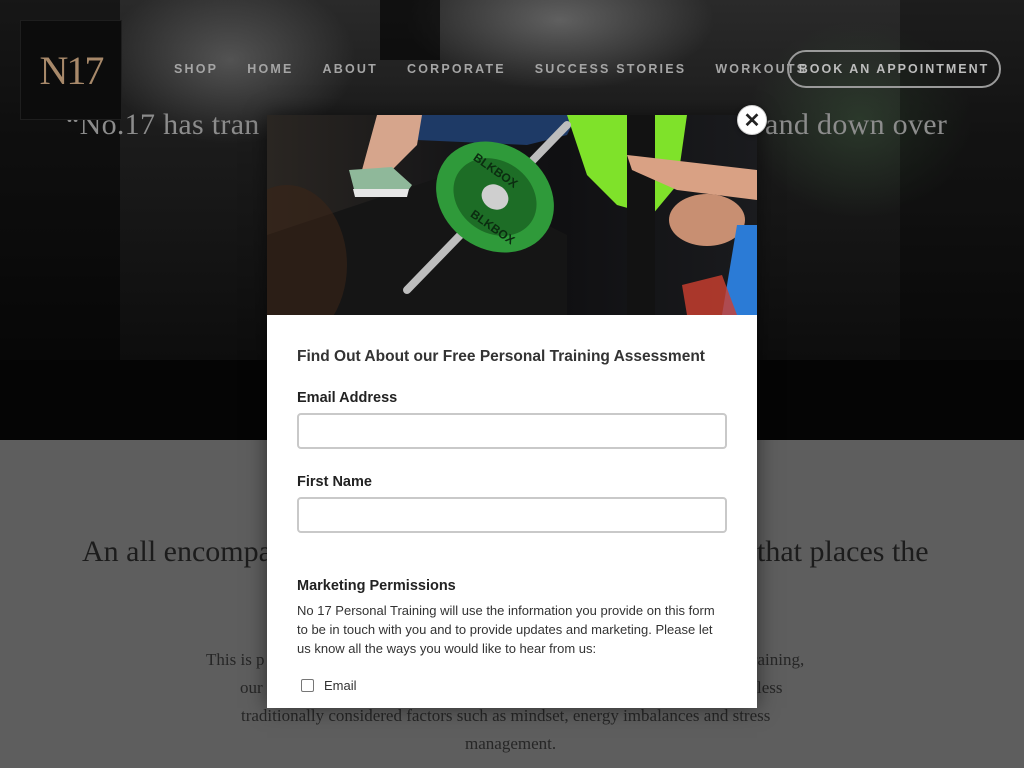  I want to click on modal-bench-press-photo: BLKBOX BLKBOX, so click(512, 215).